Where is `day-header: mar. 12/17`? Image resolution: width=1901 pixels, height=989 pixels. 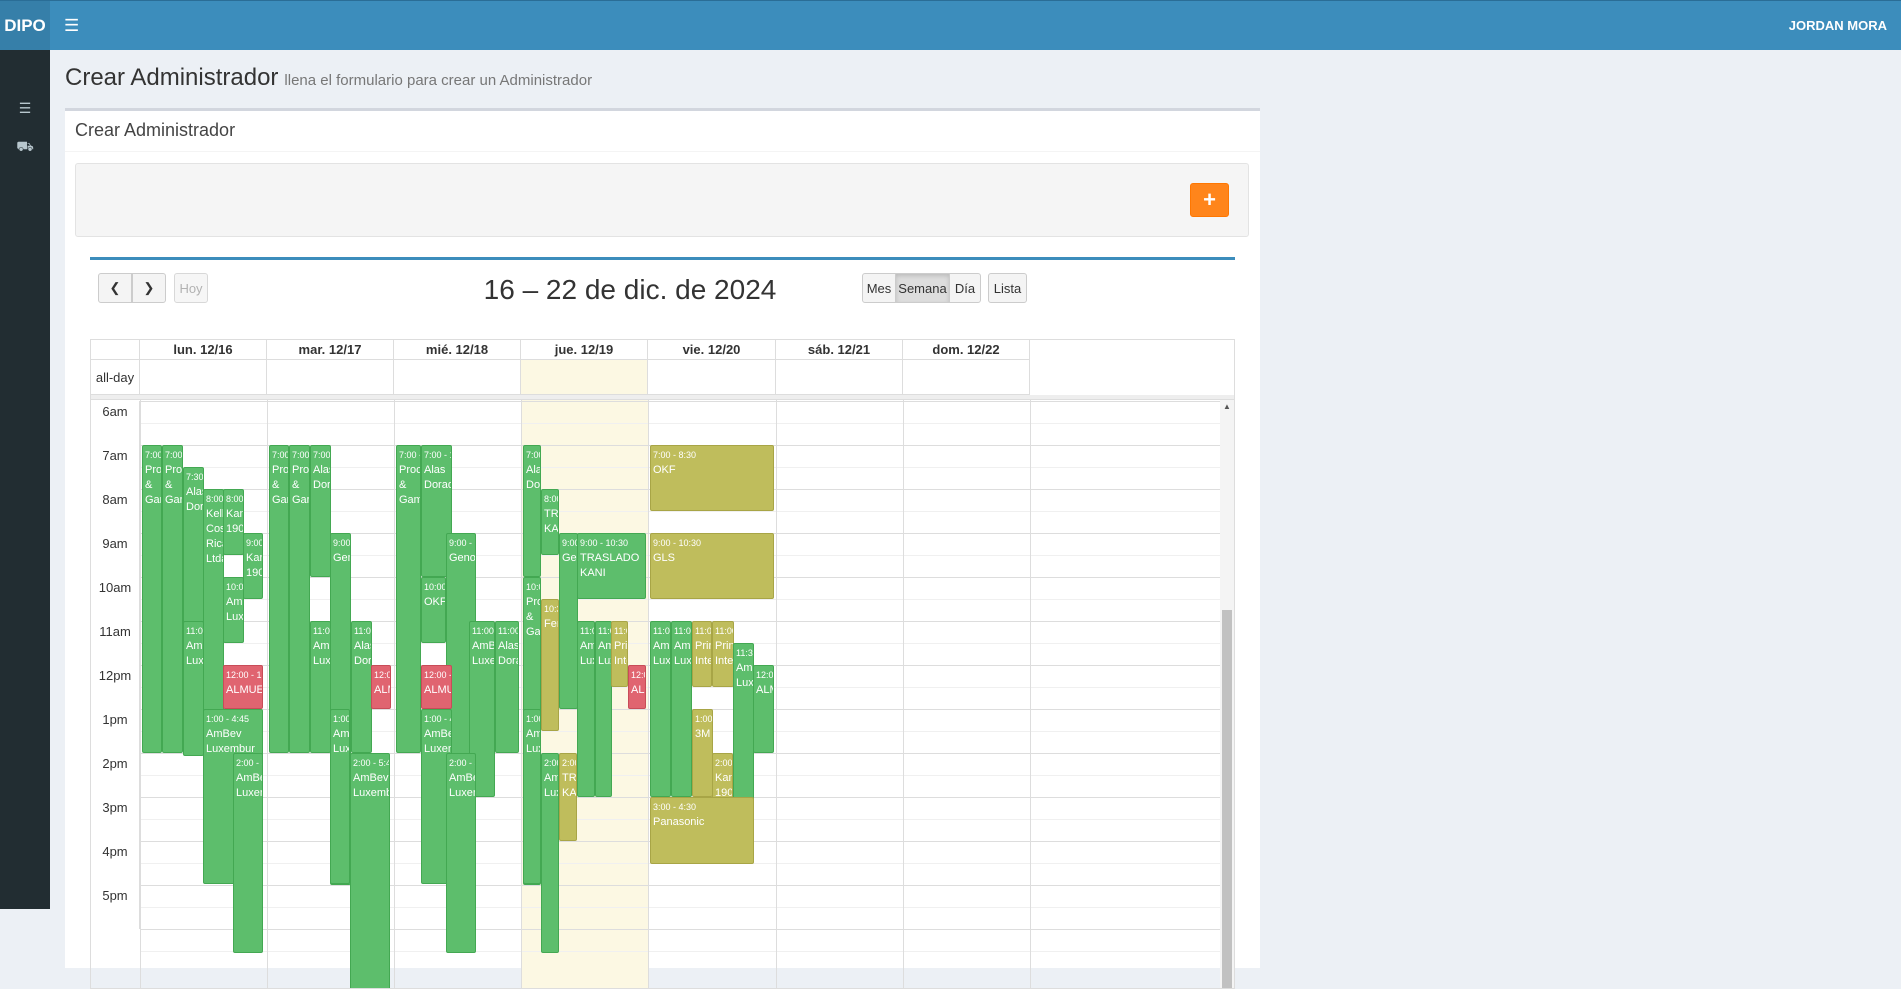 day-header: mar. 12/17 is located at coordinates (330, 350).